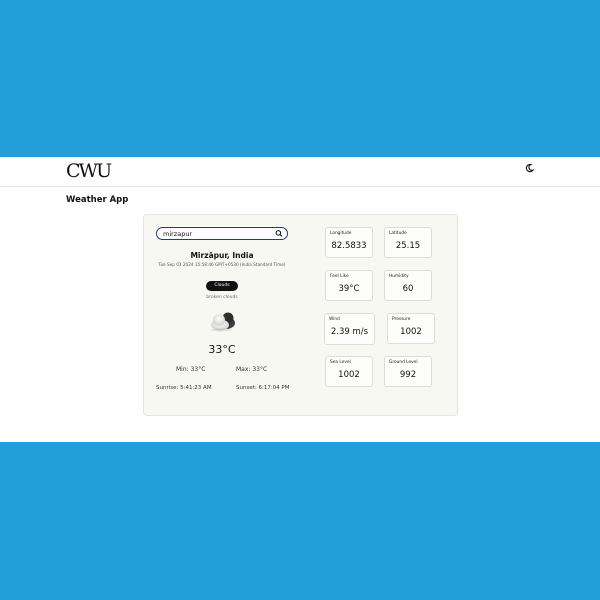  I want to click on cloud-icon, so click(222, 322).